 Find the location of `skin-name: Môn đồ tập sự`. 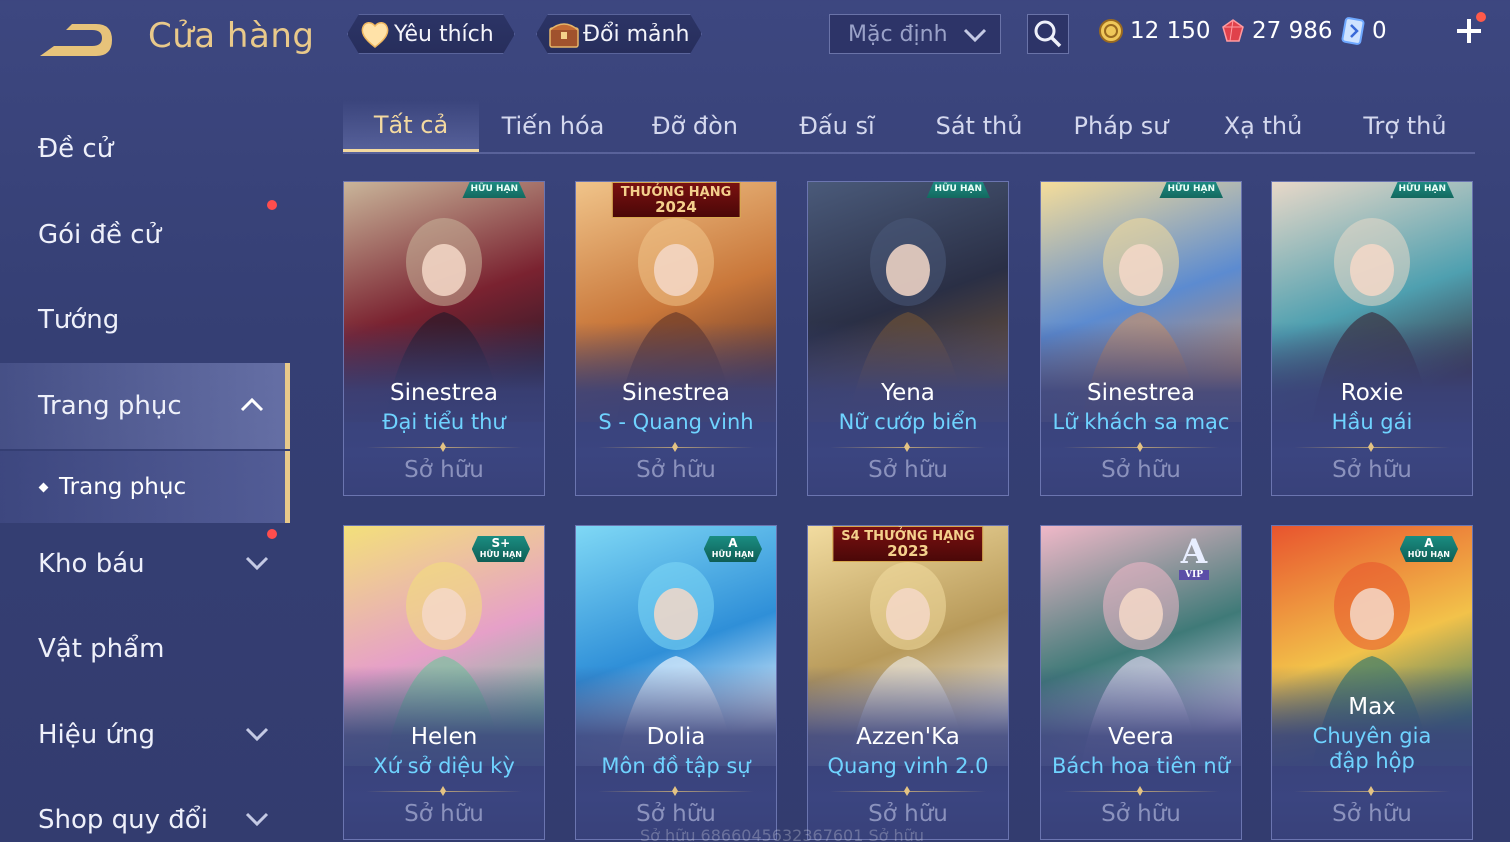

skin-name: Môn đồ tập sự is located at coordinates (676, 766).